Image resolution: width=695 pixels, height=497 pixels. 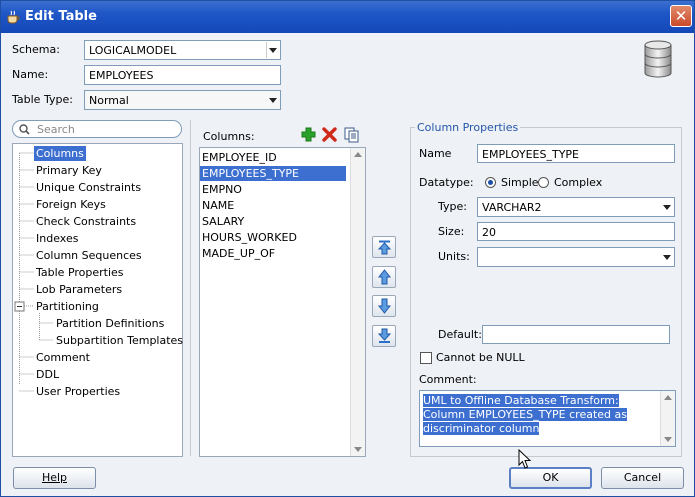 I want to click on nav-item-indexes: Indexes, so click(x=57, y=238).